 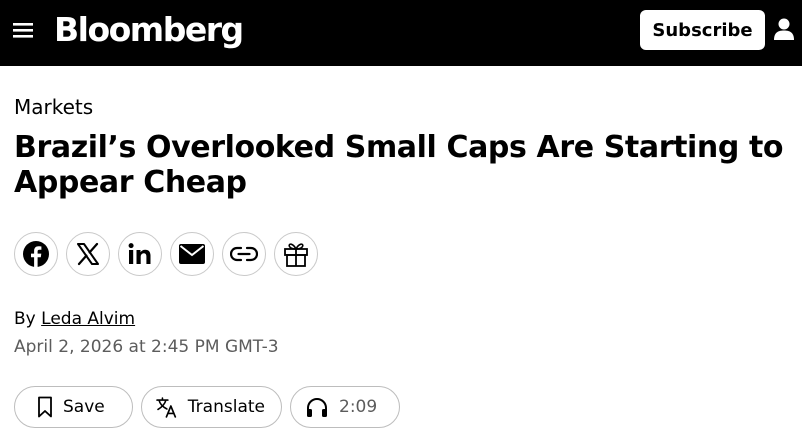 What do you see at coordinates (84, 407) in the screenshot?
I see `save-label: Save` at bounding box center [84, 407].